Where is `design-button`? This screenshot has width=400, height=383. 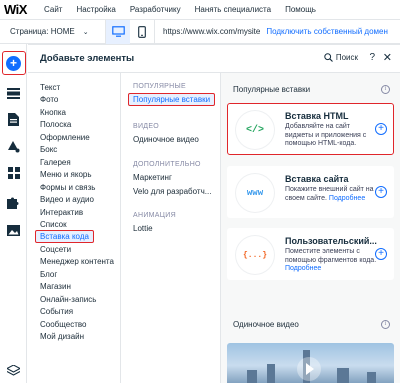 design-button is located at coordinates (13, 146).